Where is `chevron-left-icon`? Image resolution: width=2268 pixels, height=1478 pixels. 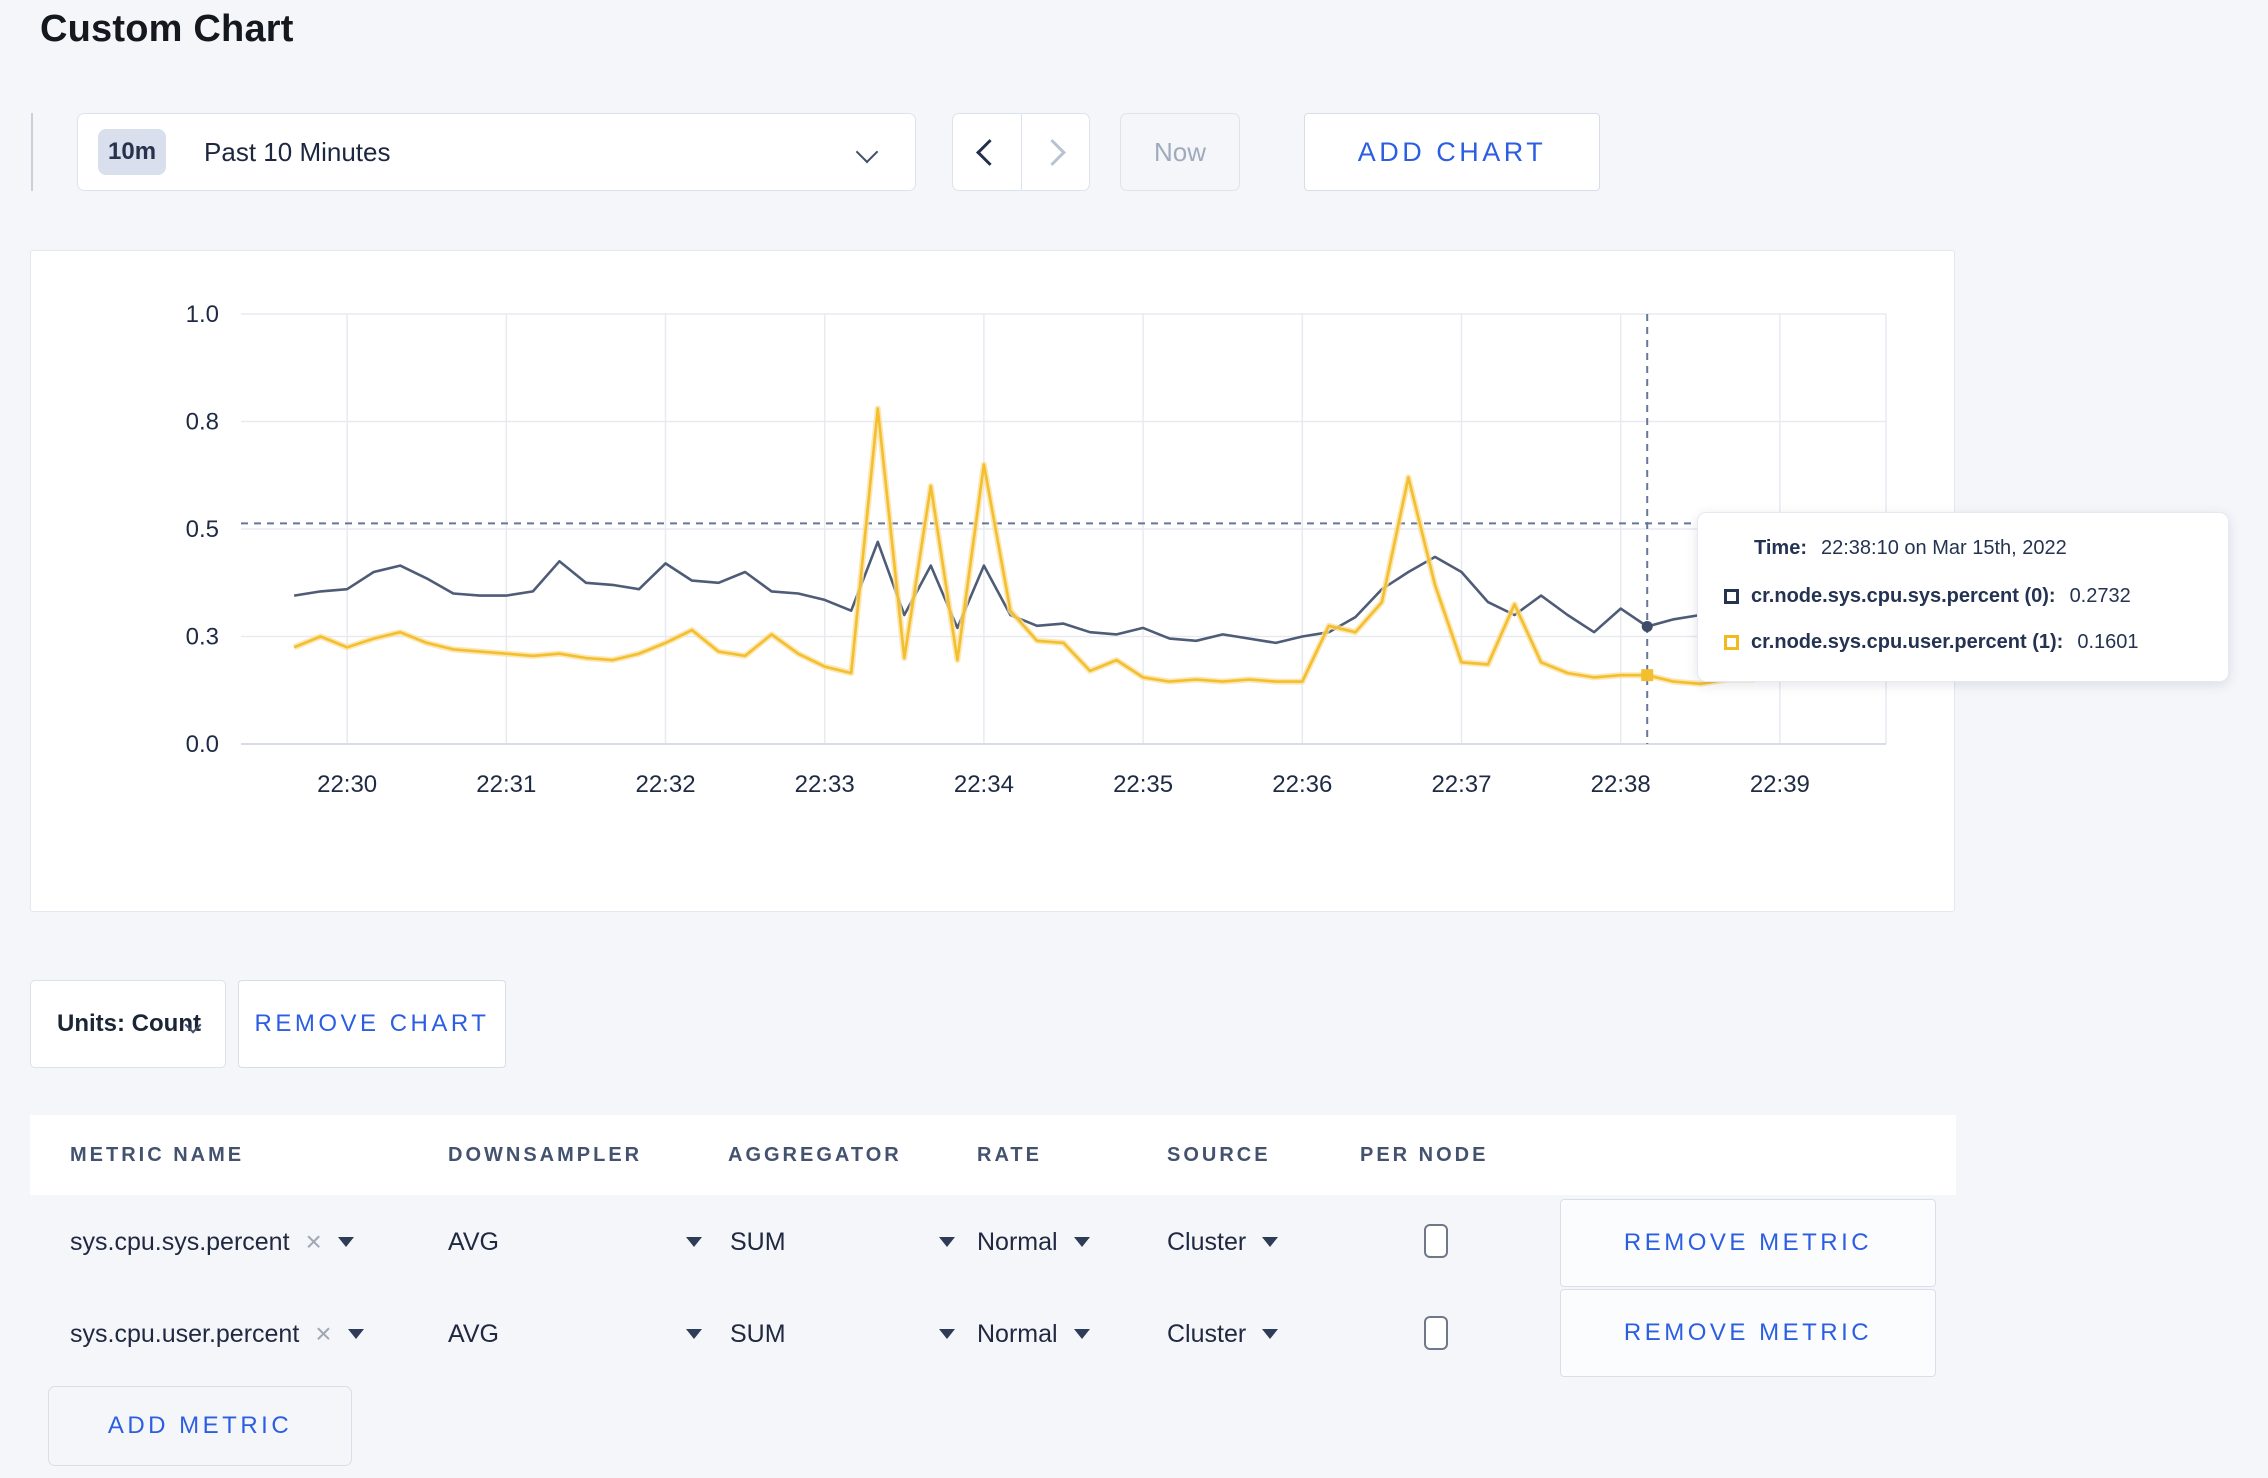 chevron-left-icon is located at coordinates (990, 152).